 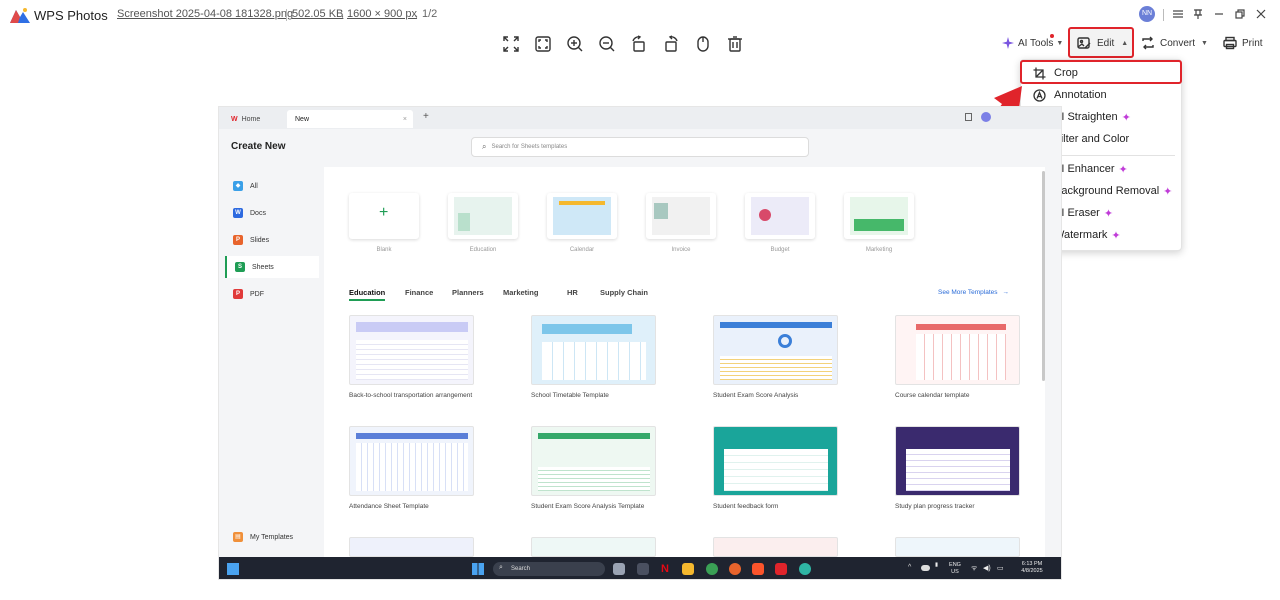 What do you see at coordinates (543, 44) in the screenshot?
I see `fit-window-icon` at bounding box center [543, 44].